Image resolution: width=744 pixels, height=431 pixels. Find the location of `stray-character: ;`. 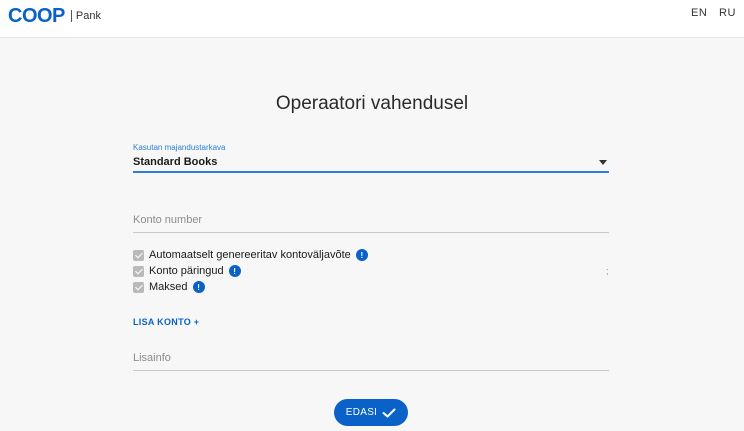

stray-character: ; is located at coordinates (607, 271).